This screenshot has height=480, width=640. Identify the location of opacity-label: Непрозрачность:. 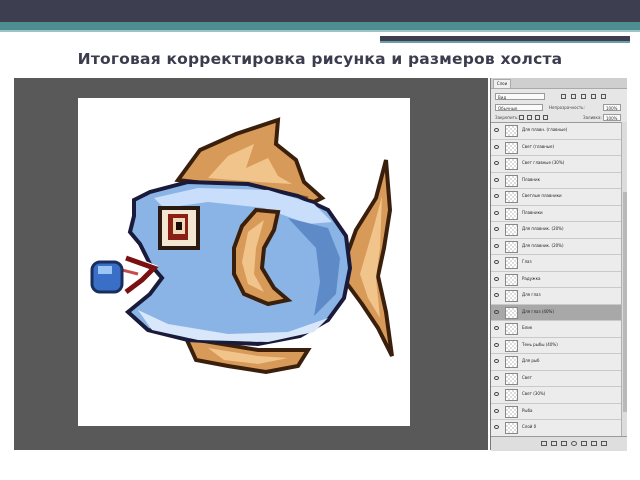
(567, 107).